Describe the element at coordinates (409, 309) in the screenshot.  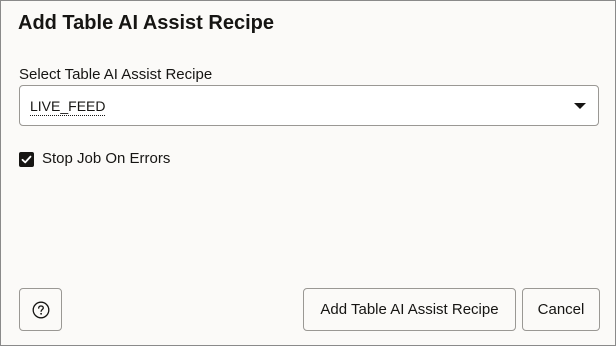
I see `add-recipe-button: Add Table AI Assist Recipe` at that location.